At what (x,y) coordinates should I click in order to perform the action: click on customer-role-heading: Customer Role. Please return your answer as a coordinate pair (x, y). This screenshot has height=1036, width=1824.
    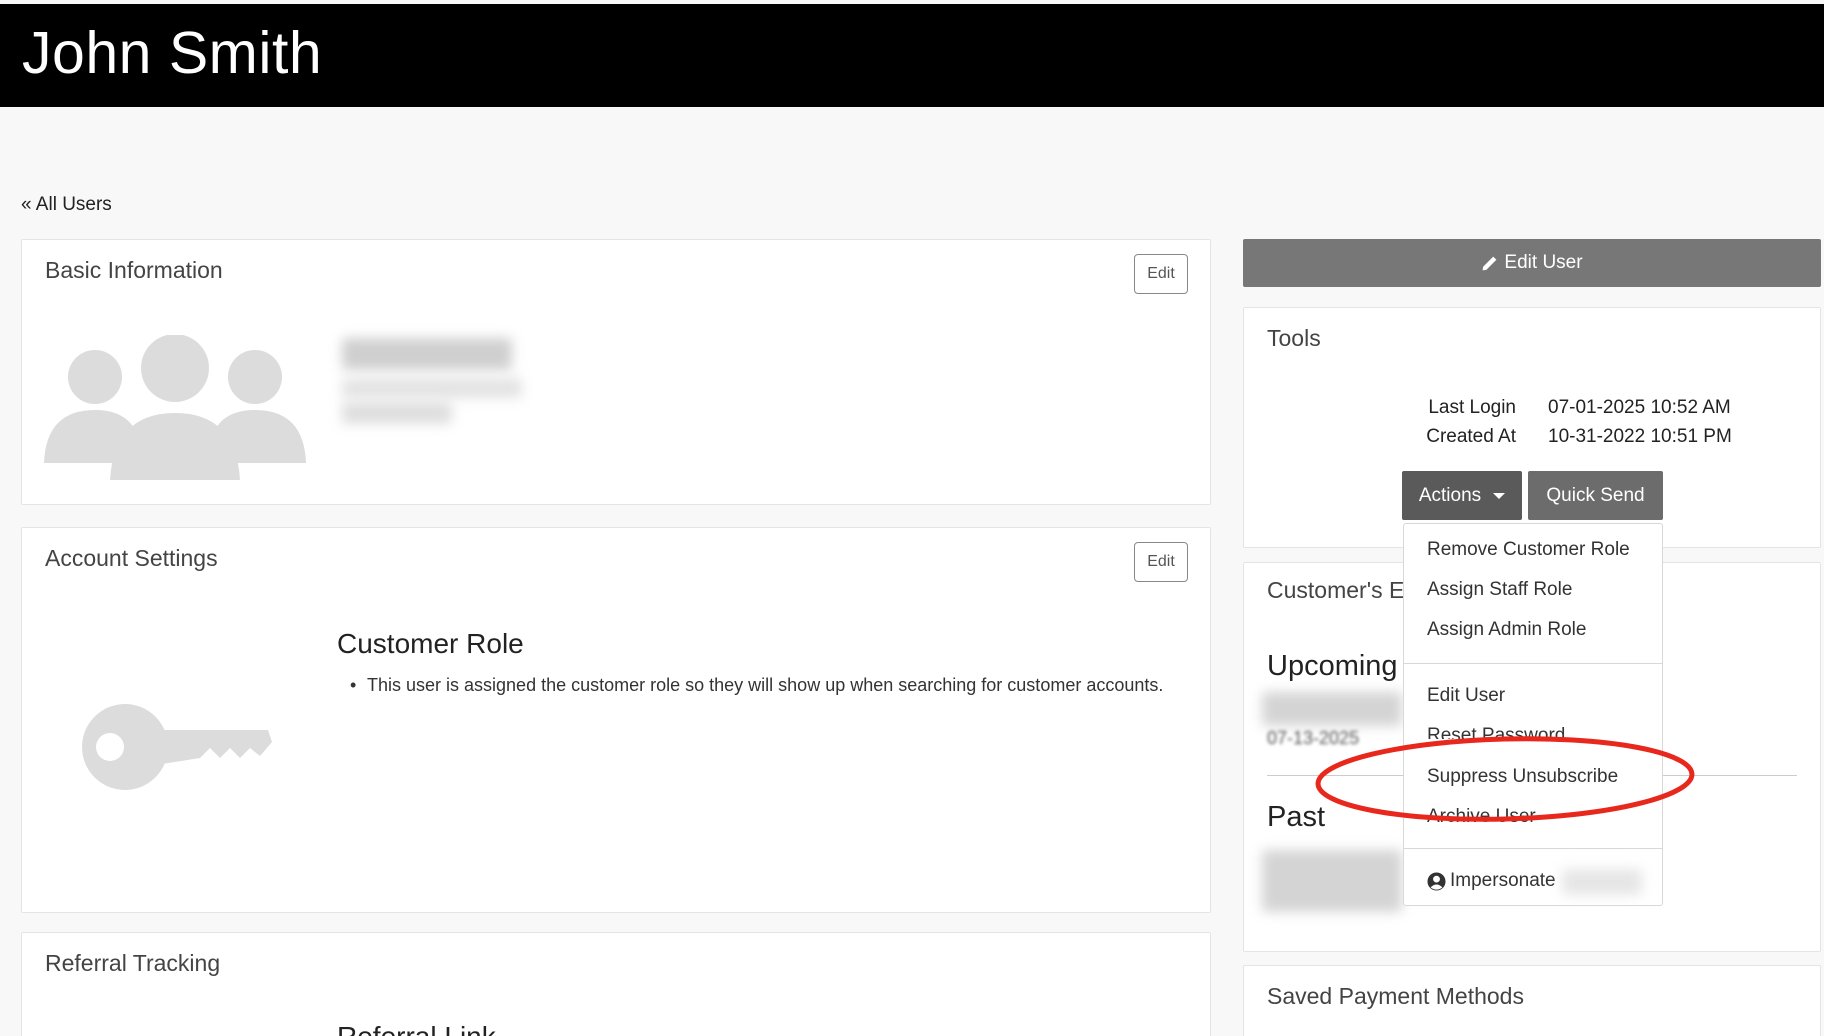
    Looking at the image, I should click on (430, 643).